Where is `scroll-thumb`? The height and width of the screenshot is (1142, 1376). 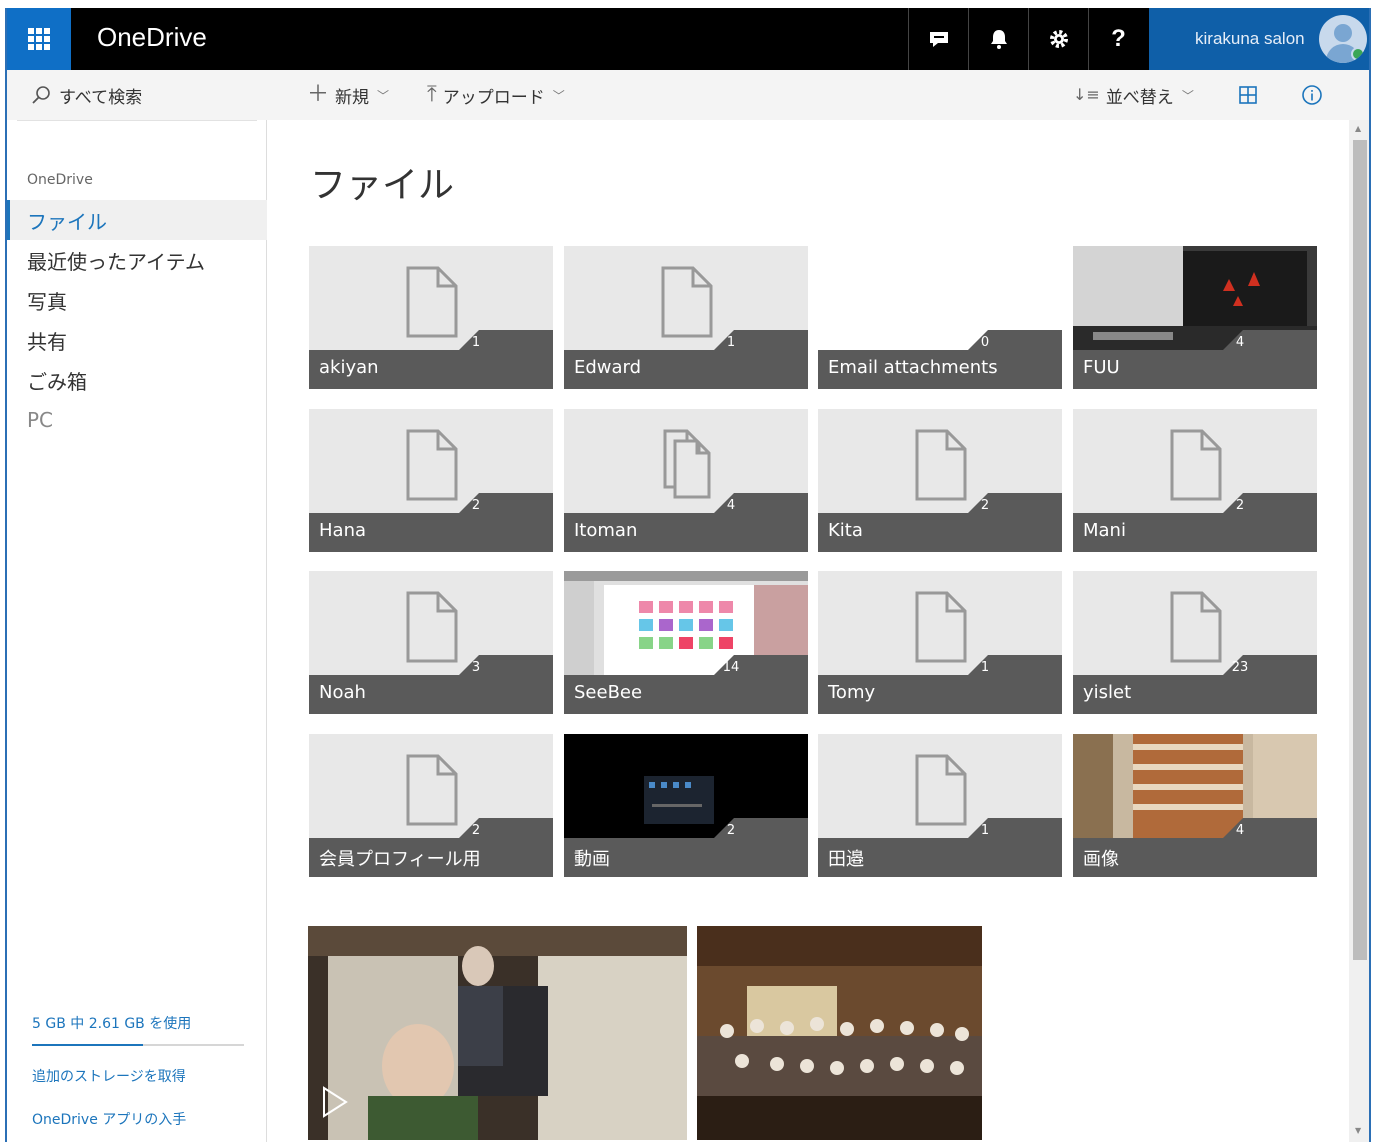
scroll-thumb is located at coordinates (1360, 550).